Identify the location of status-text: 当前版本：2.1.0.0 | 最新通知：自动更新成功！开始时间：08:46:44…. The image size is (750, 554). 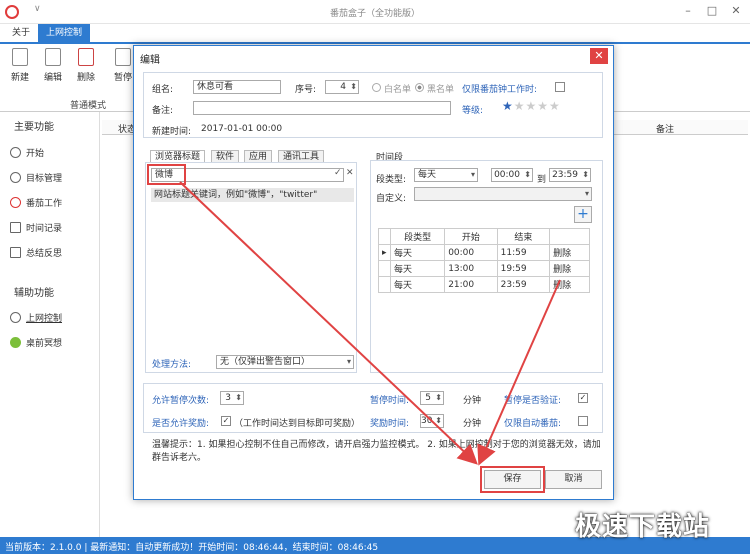
(192, 548).